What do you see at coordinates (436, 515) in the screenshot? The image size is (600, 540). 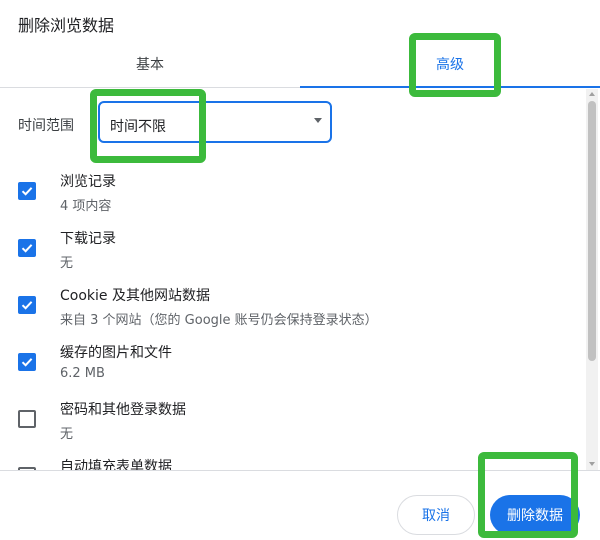 I see `cancel-button: 取消` at bounding box center [436, 515].